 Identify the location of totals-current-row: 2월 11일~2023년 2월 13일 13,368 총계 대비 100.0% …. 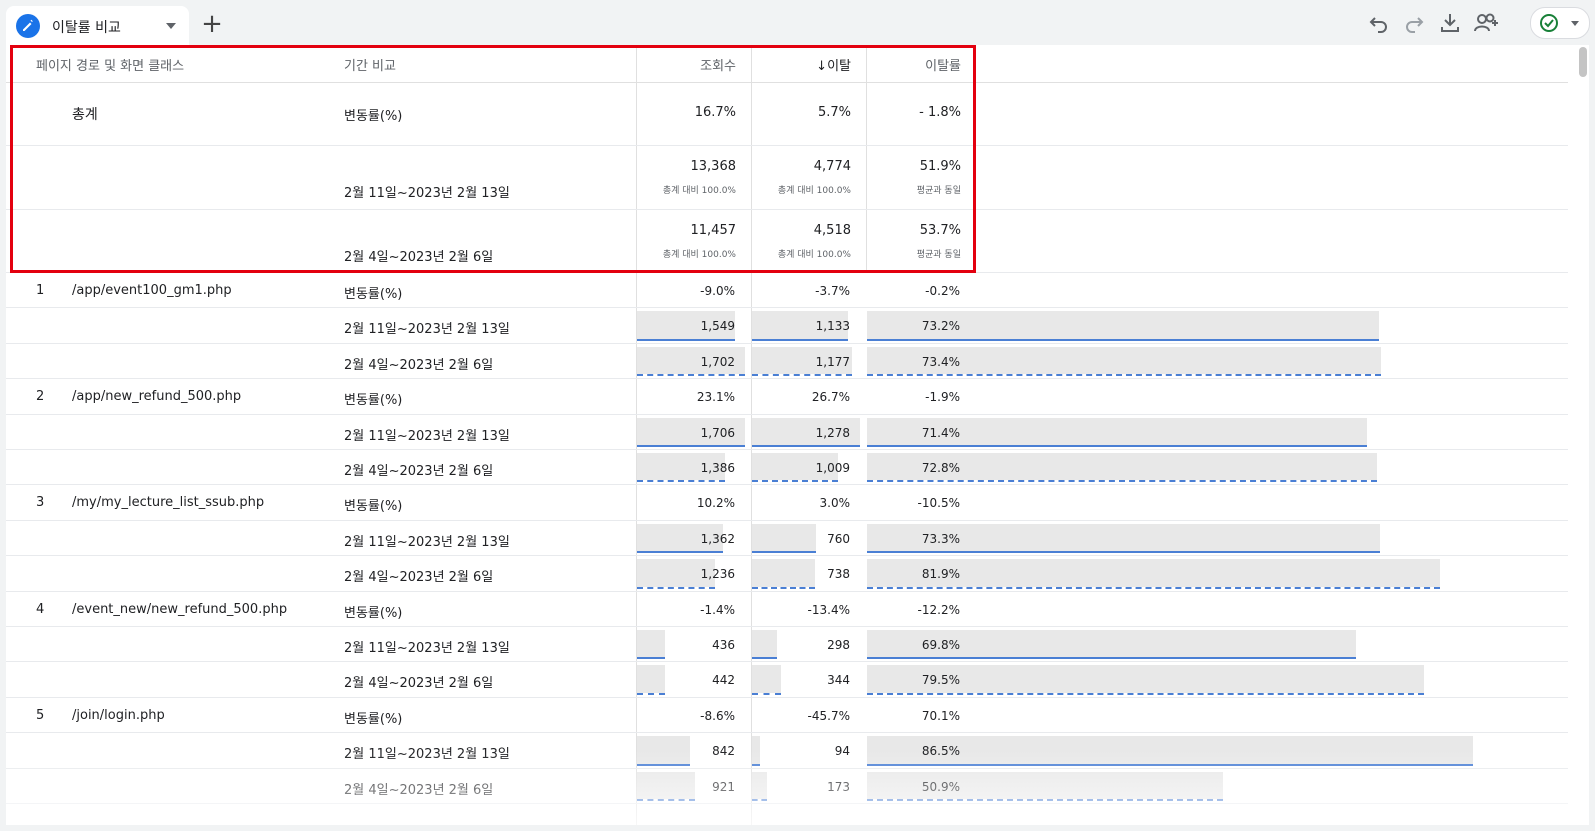
(787, 178).